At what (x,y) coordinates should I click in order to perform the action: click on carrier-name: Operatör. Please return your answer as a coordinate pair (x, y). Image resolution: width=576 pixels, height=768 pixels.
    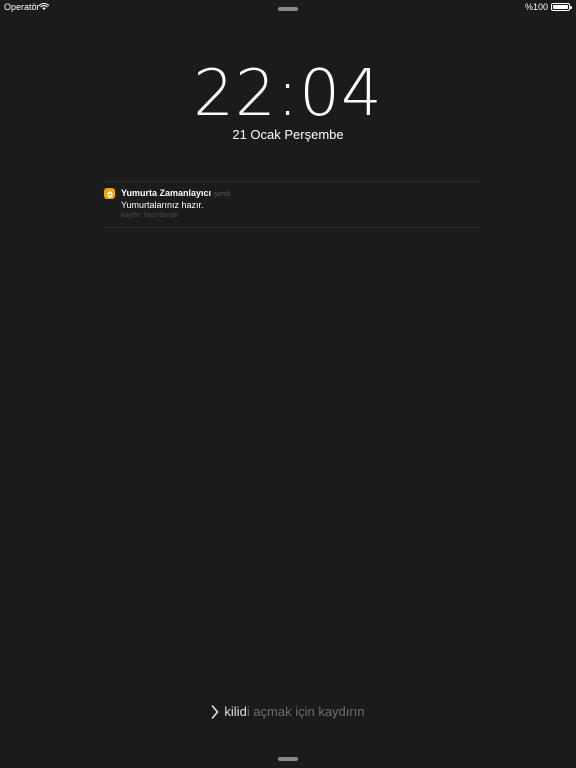
    Looking at the image, I should click on (22, 7).